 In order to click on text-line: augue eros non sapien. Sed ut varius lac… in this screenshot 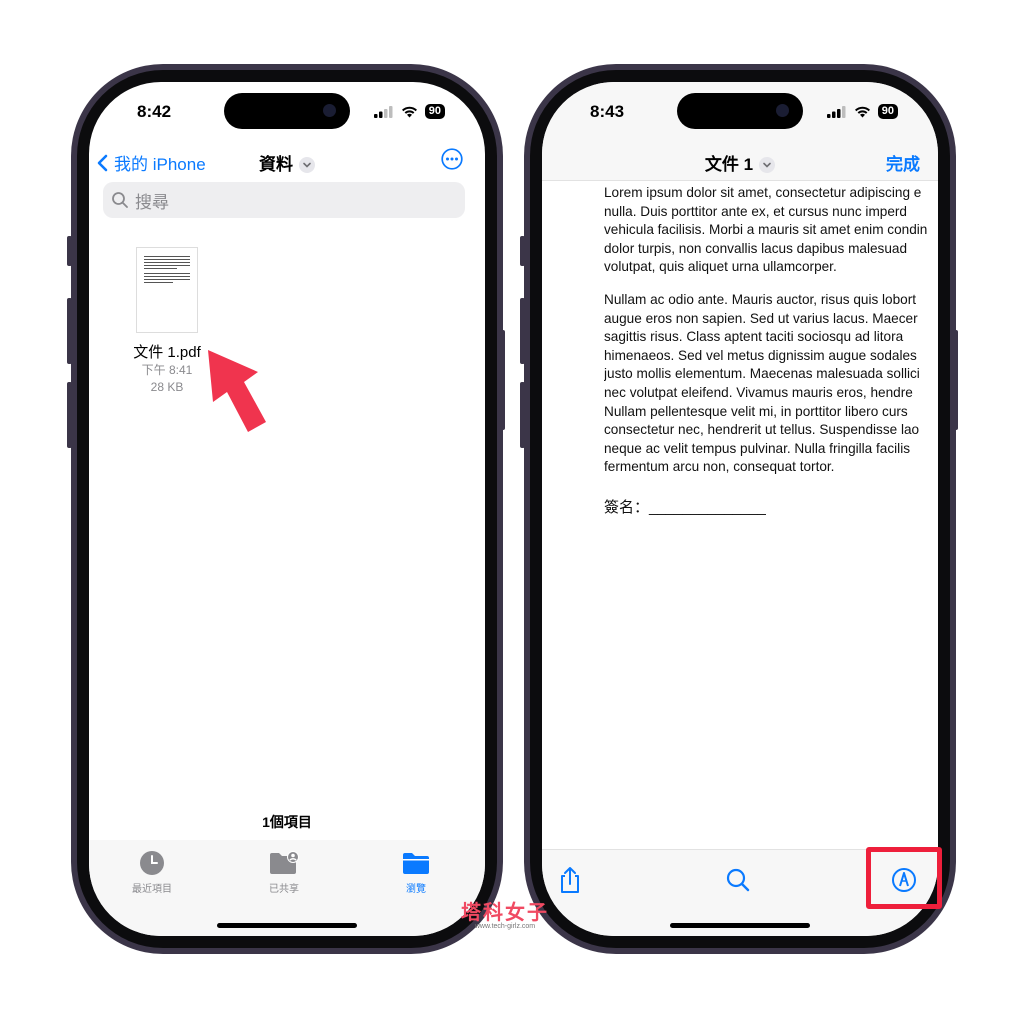, I will do `click(761, 318)`.